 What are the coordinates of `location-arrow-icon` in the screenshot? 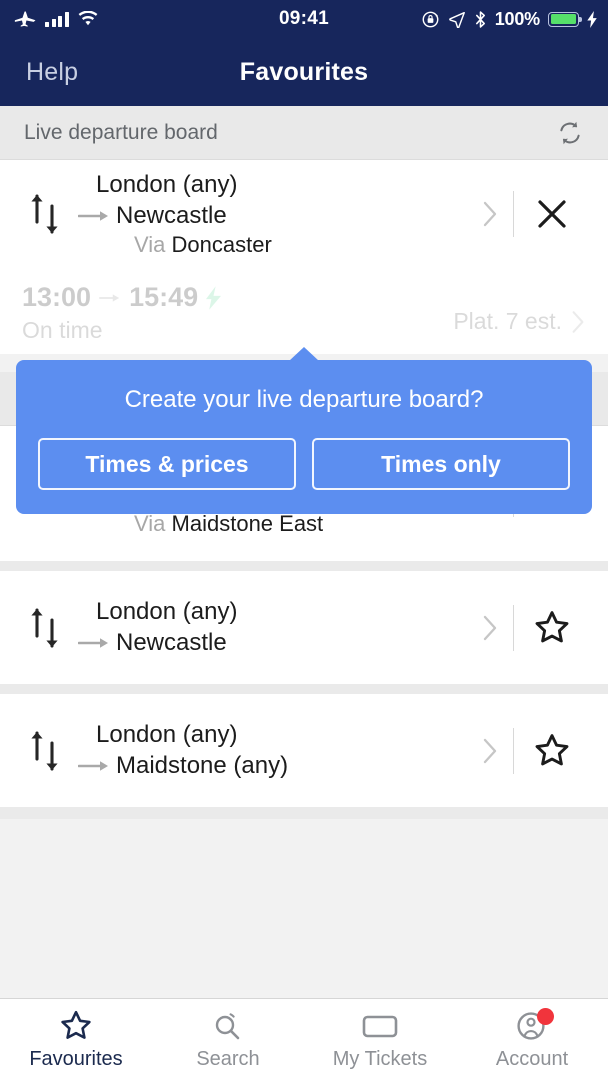 It's located at (456, 19).